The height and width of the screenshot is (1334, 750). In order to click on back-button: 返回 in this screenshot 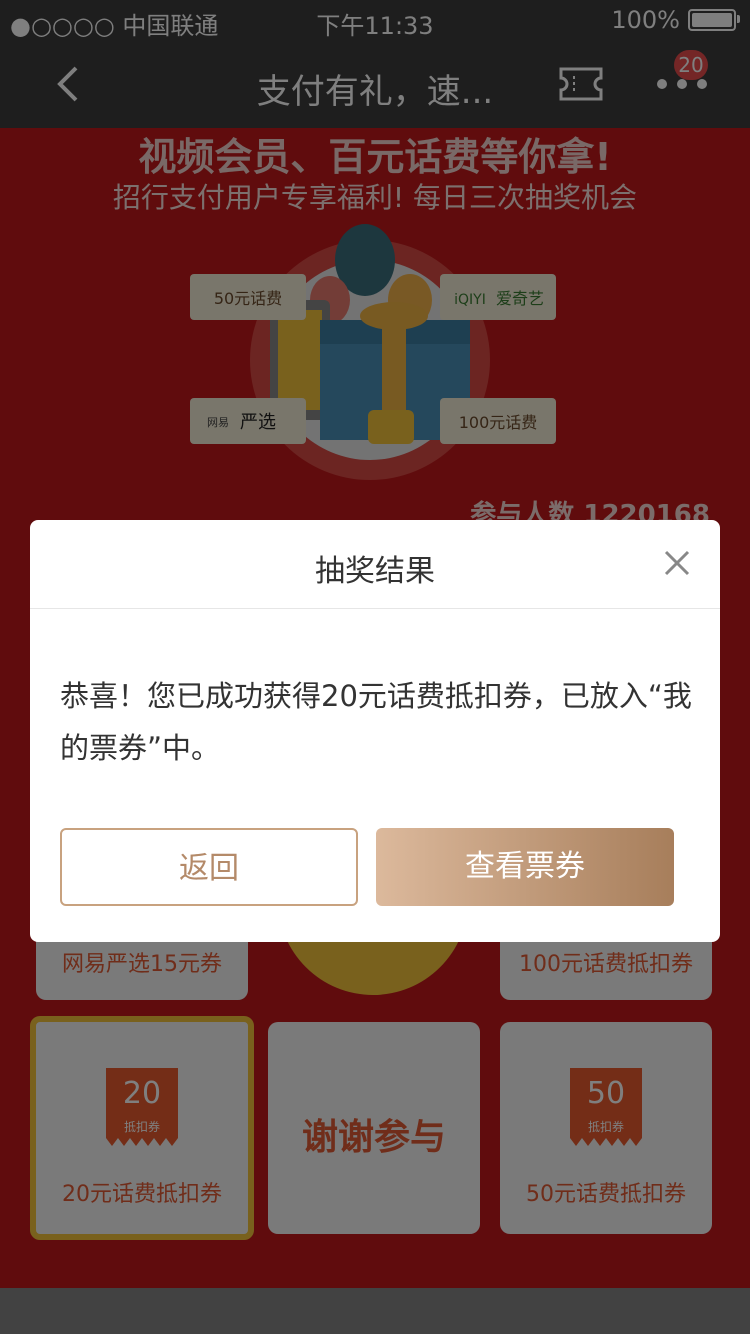, I will do `click(209, 867)`.